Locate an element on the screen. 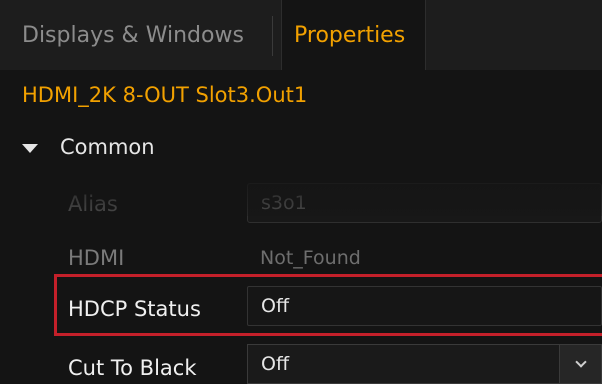  tab-properties-label: Properties is located at coordinates (350, 35).